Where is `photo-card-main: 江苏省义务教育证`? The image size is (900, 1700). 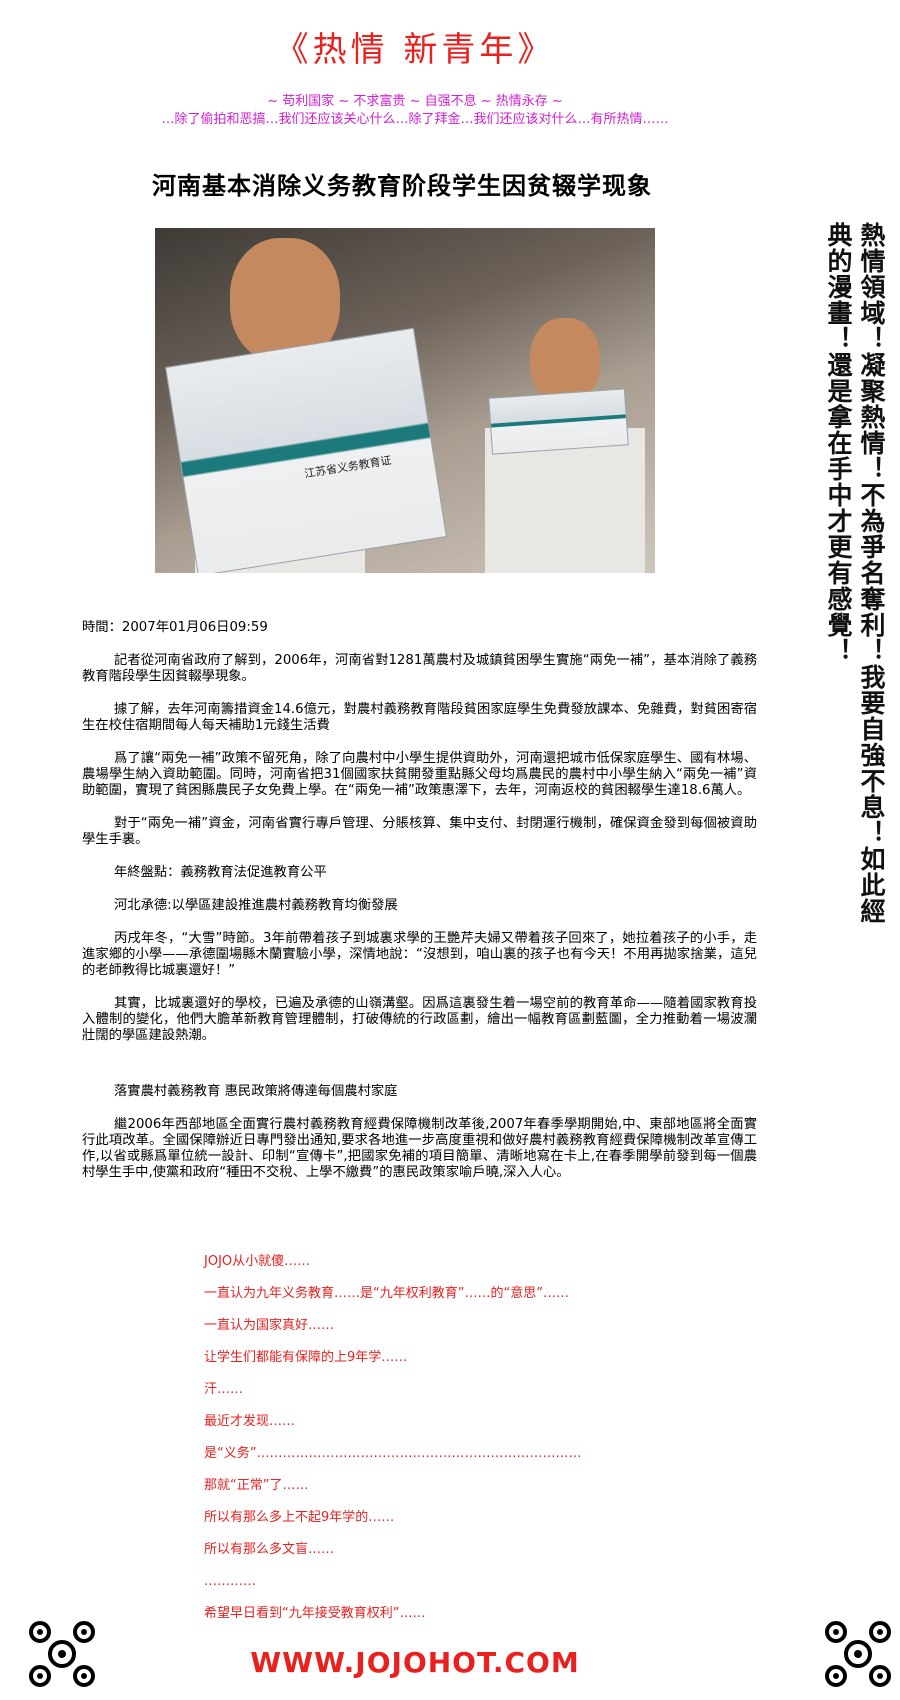 photo-card-main: 江苏省义务教育证 is located at coordinates (306, 450).